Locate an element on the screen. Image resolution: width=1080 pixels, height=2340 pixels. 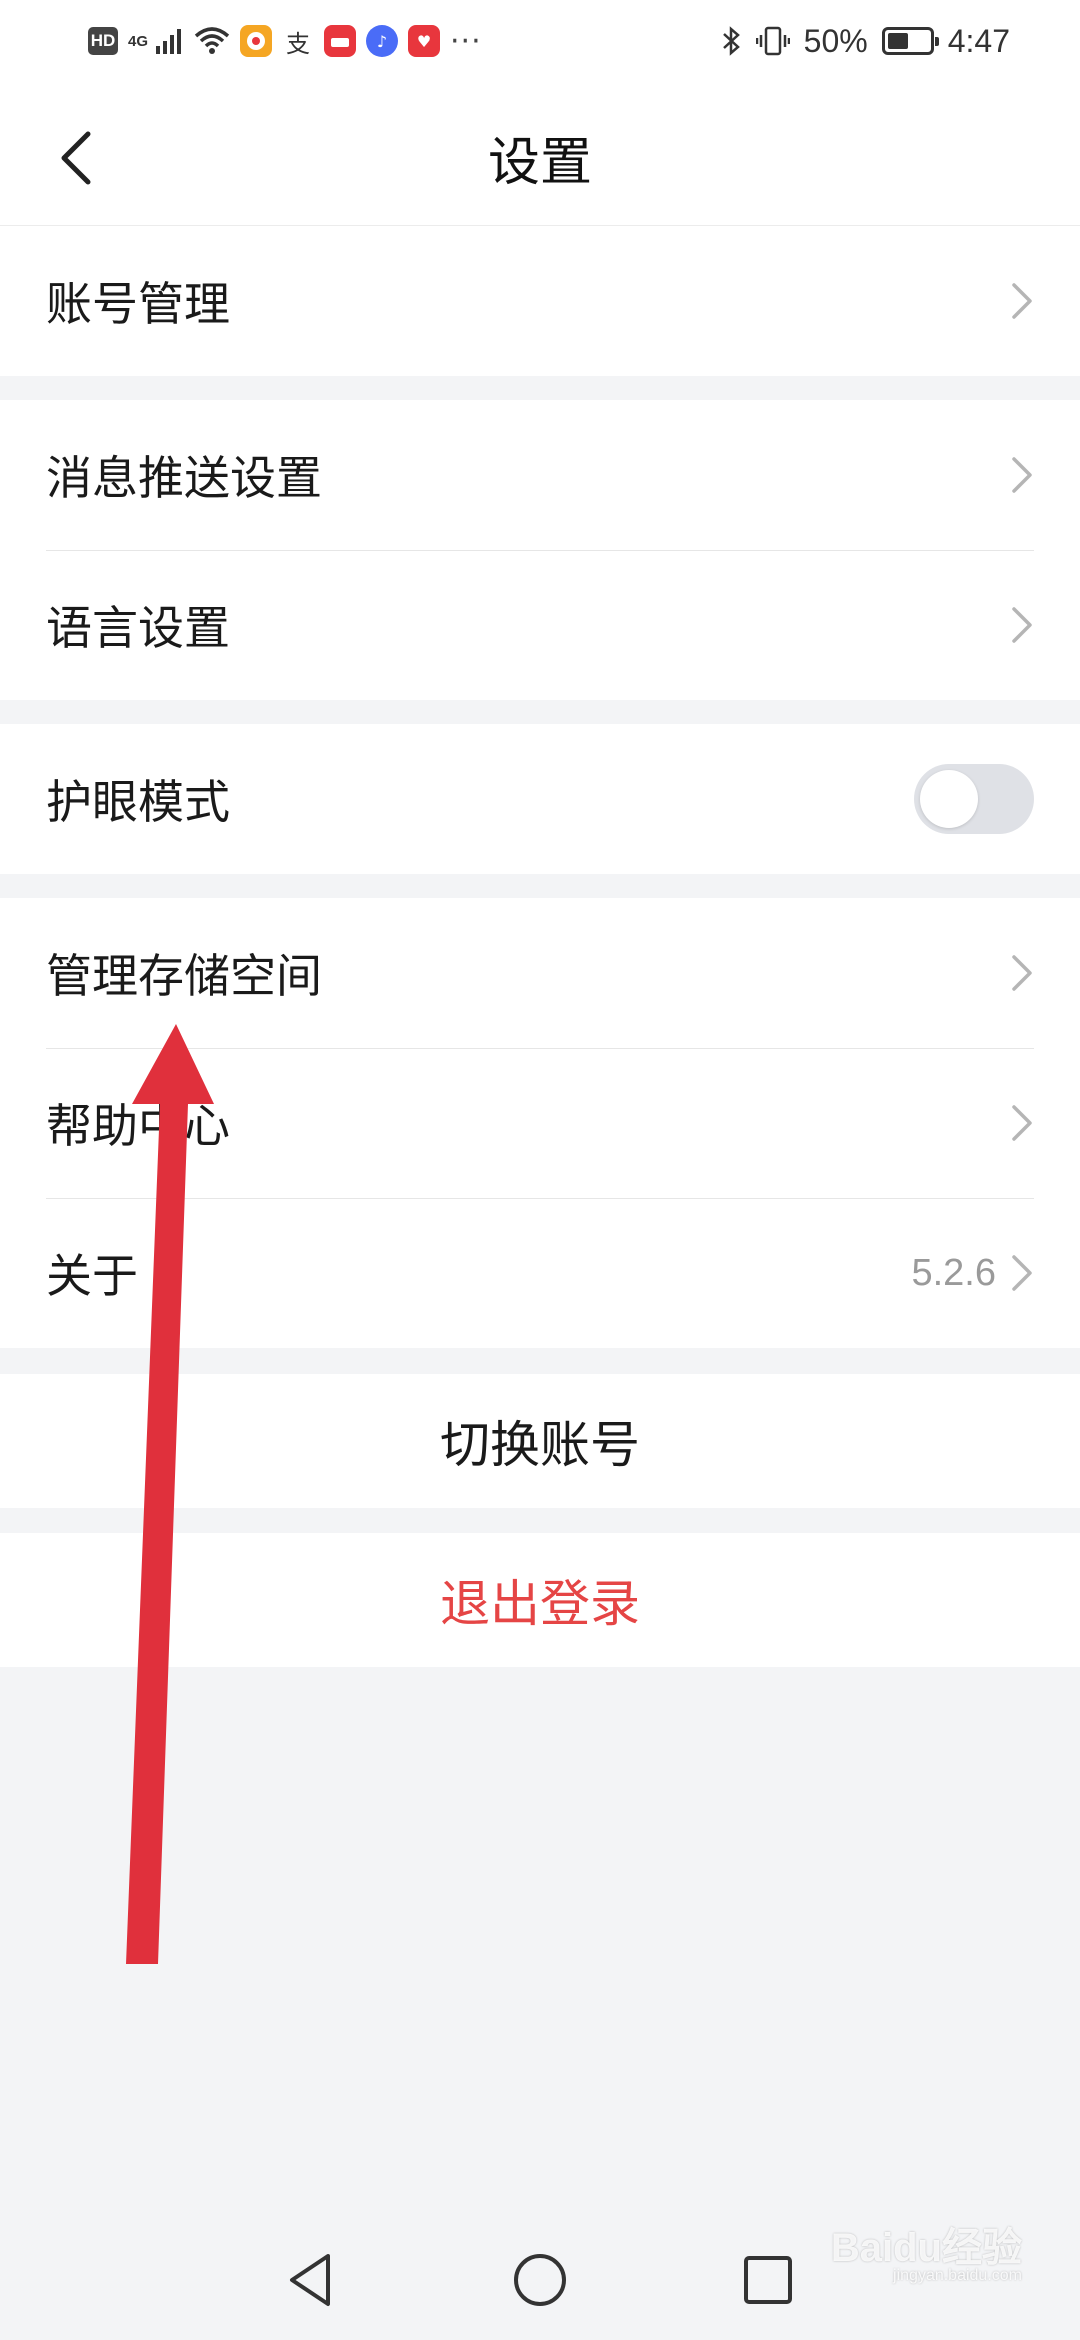
square-recents-icon is located at coordinates (768, 2280).